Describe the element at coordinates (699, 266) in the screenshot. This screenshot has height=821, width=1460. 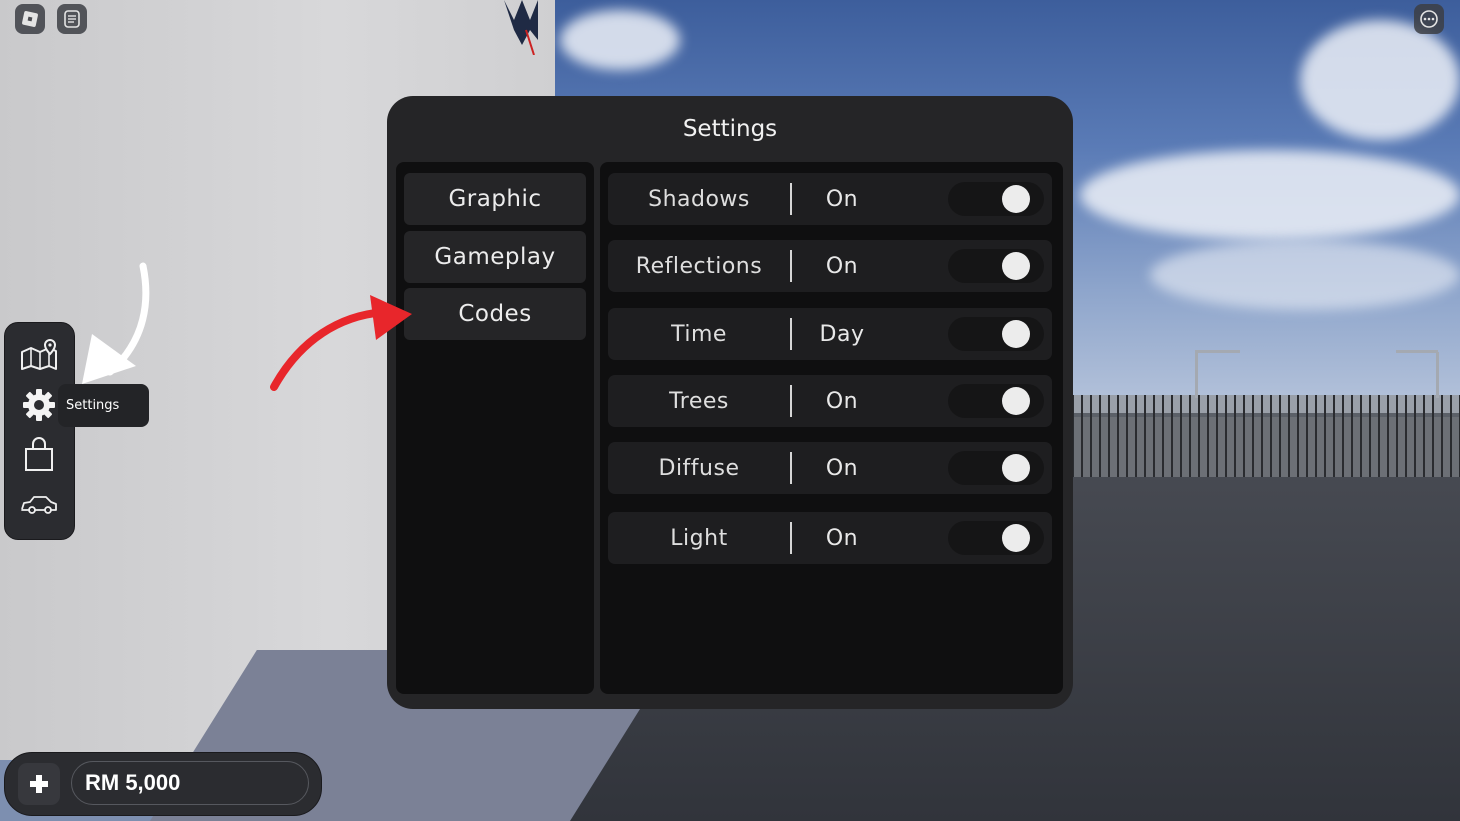
I see `option-label: Reflections` at that location.